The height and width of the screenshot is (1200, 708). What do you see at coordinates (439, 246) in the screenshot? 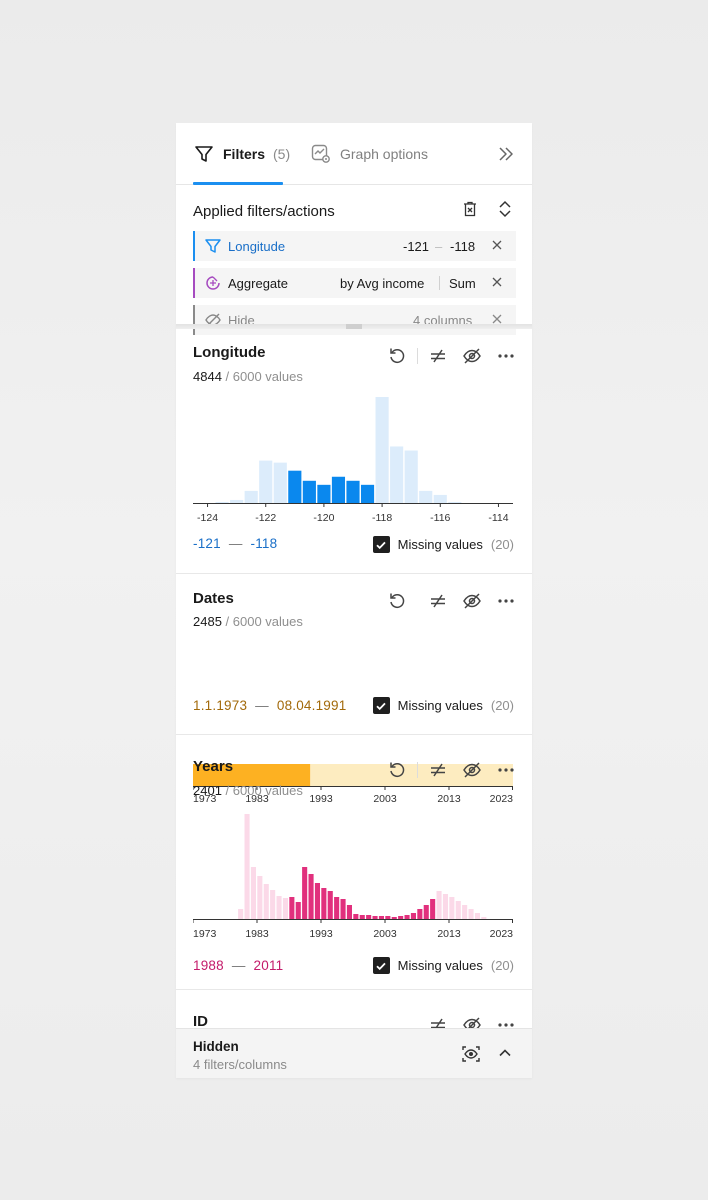
I see `chip-value-dash: –` at bounding box center [439, 246].